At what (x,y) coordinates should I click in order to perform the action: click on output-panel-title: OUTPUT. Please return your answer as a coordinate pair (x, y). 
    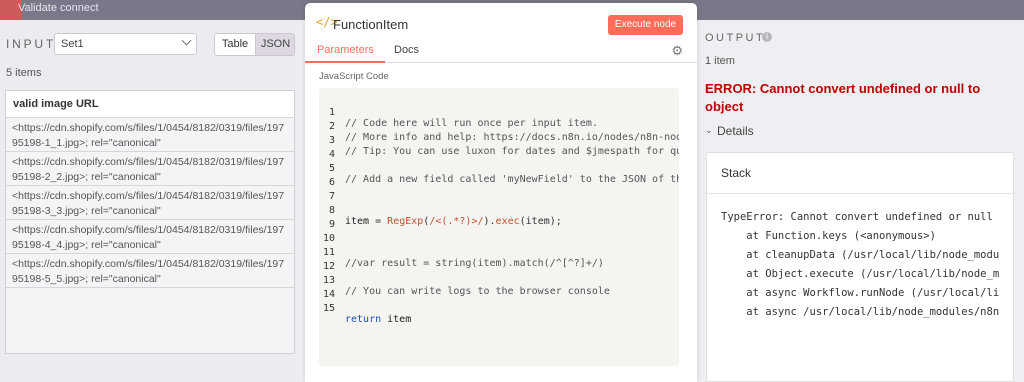
    Looking at the image, I should click on (735, 38).